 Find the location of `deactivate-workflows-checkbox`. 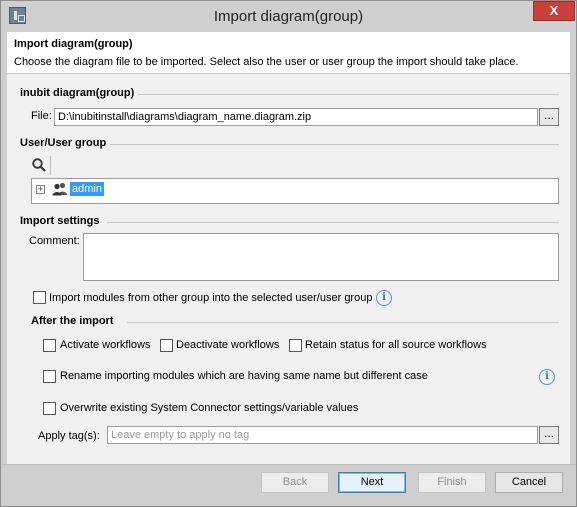

deactivate-workflows-checkbox is located at coordinates (166, 345).